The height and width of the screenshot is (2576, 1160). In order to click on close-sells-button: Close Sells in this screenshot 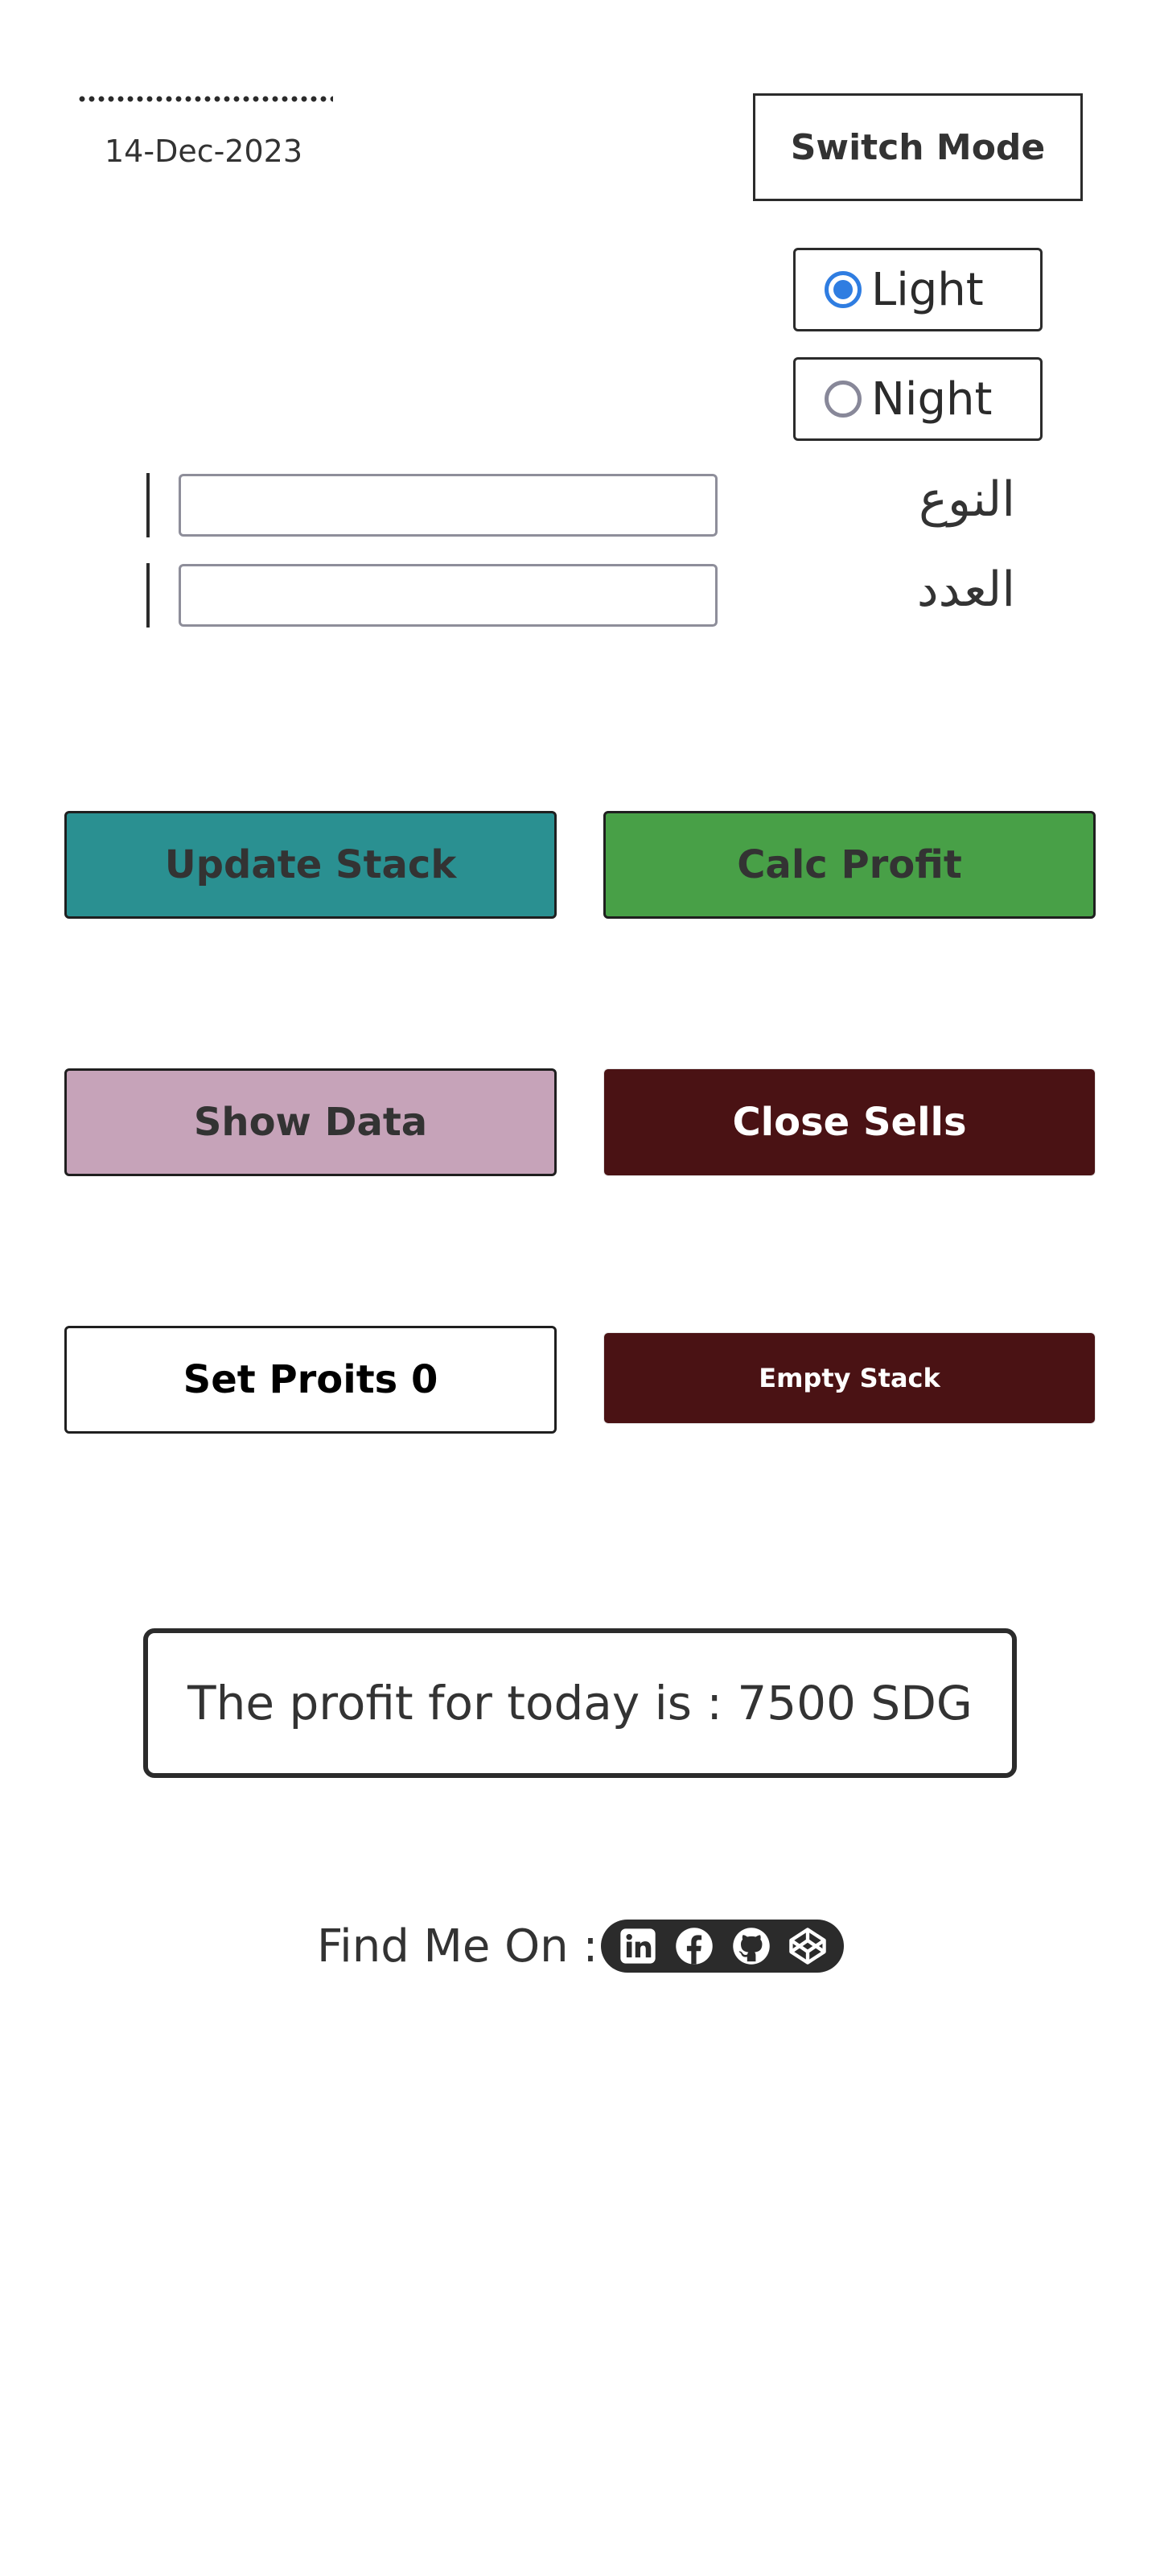, I will do `click(849, 1122)`.